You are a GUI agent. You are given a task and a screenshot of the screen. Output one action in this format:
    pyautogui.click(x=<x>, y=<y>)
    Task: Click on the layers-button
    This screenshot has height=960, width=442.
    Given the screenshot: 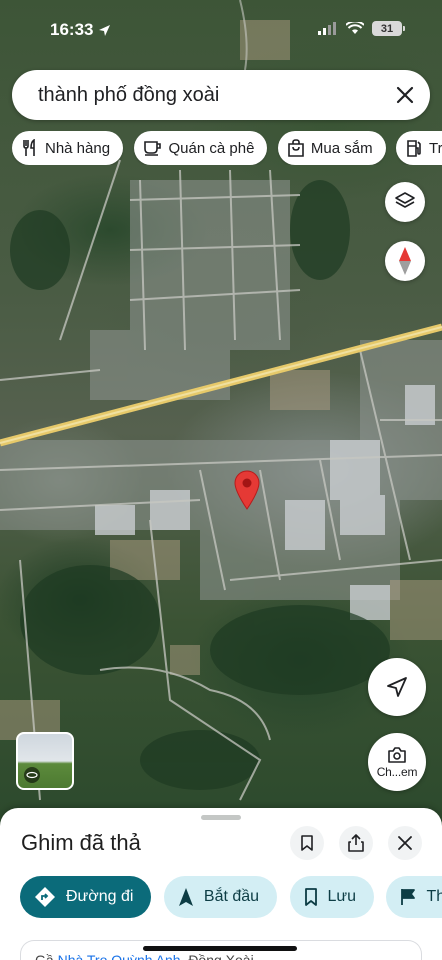 What is the action you would take?
    pyautogui.click(x=405, y=202)
    